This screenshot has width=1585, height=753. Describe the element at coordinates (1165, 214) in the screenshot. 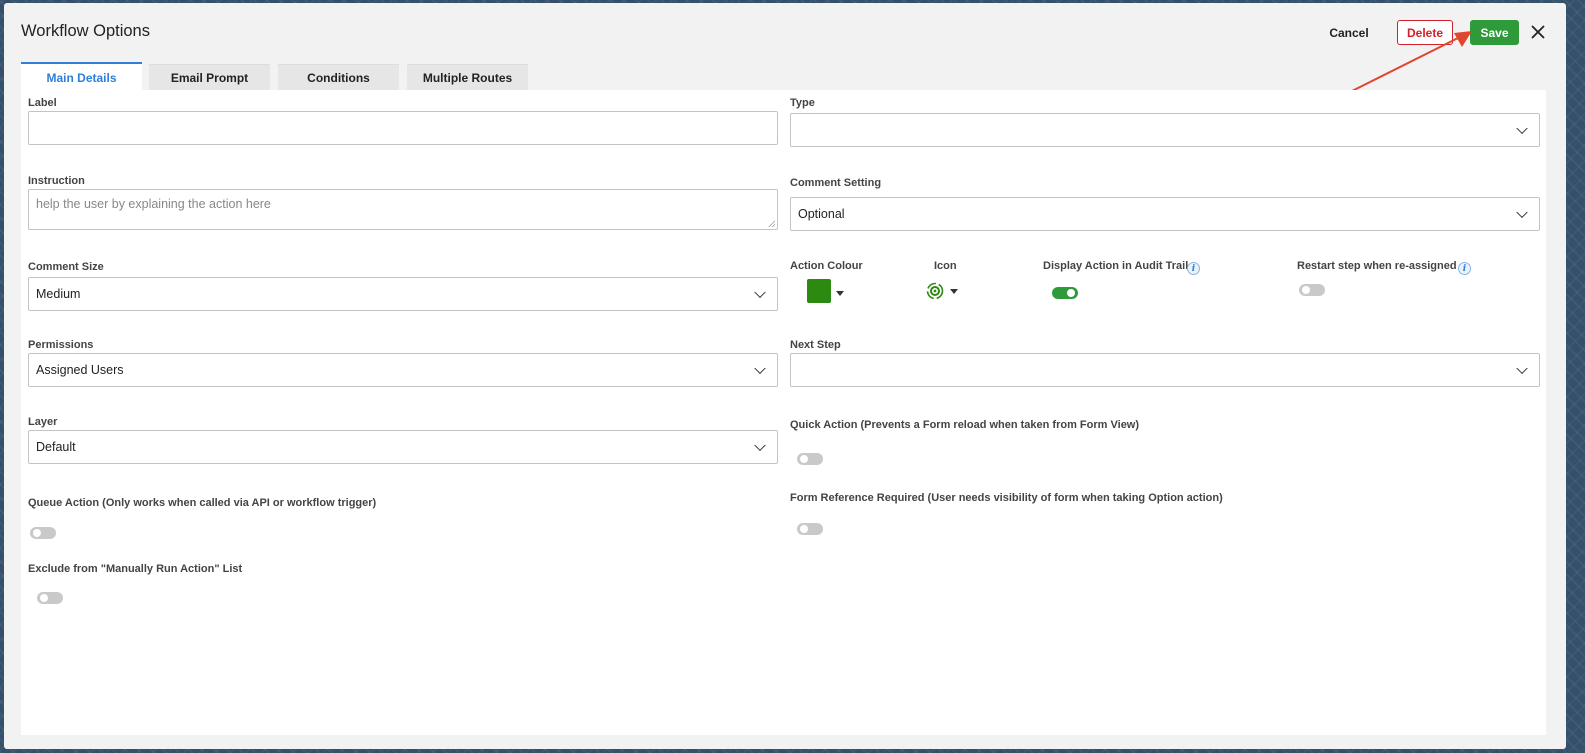

I see `comment-setting-select: Optional` at that location.